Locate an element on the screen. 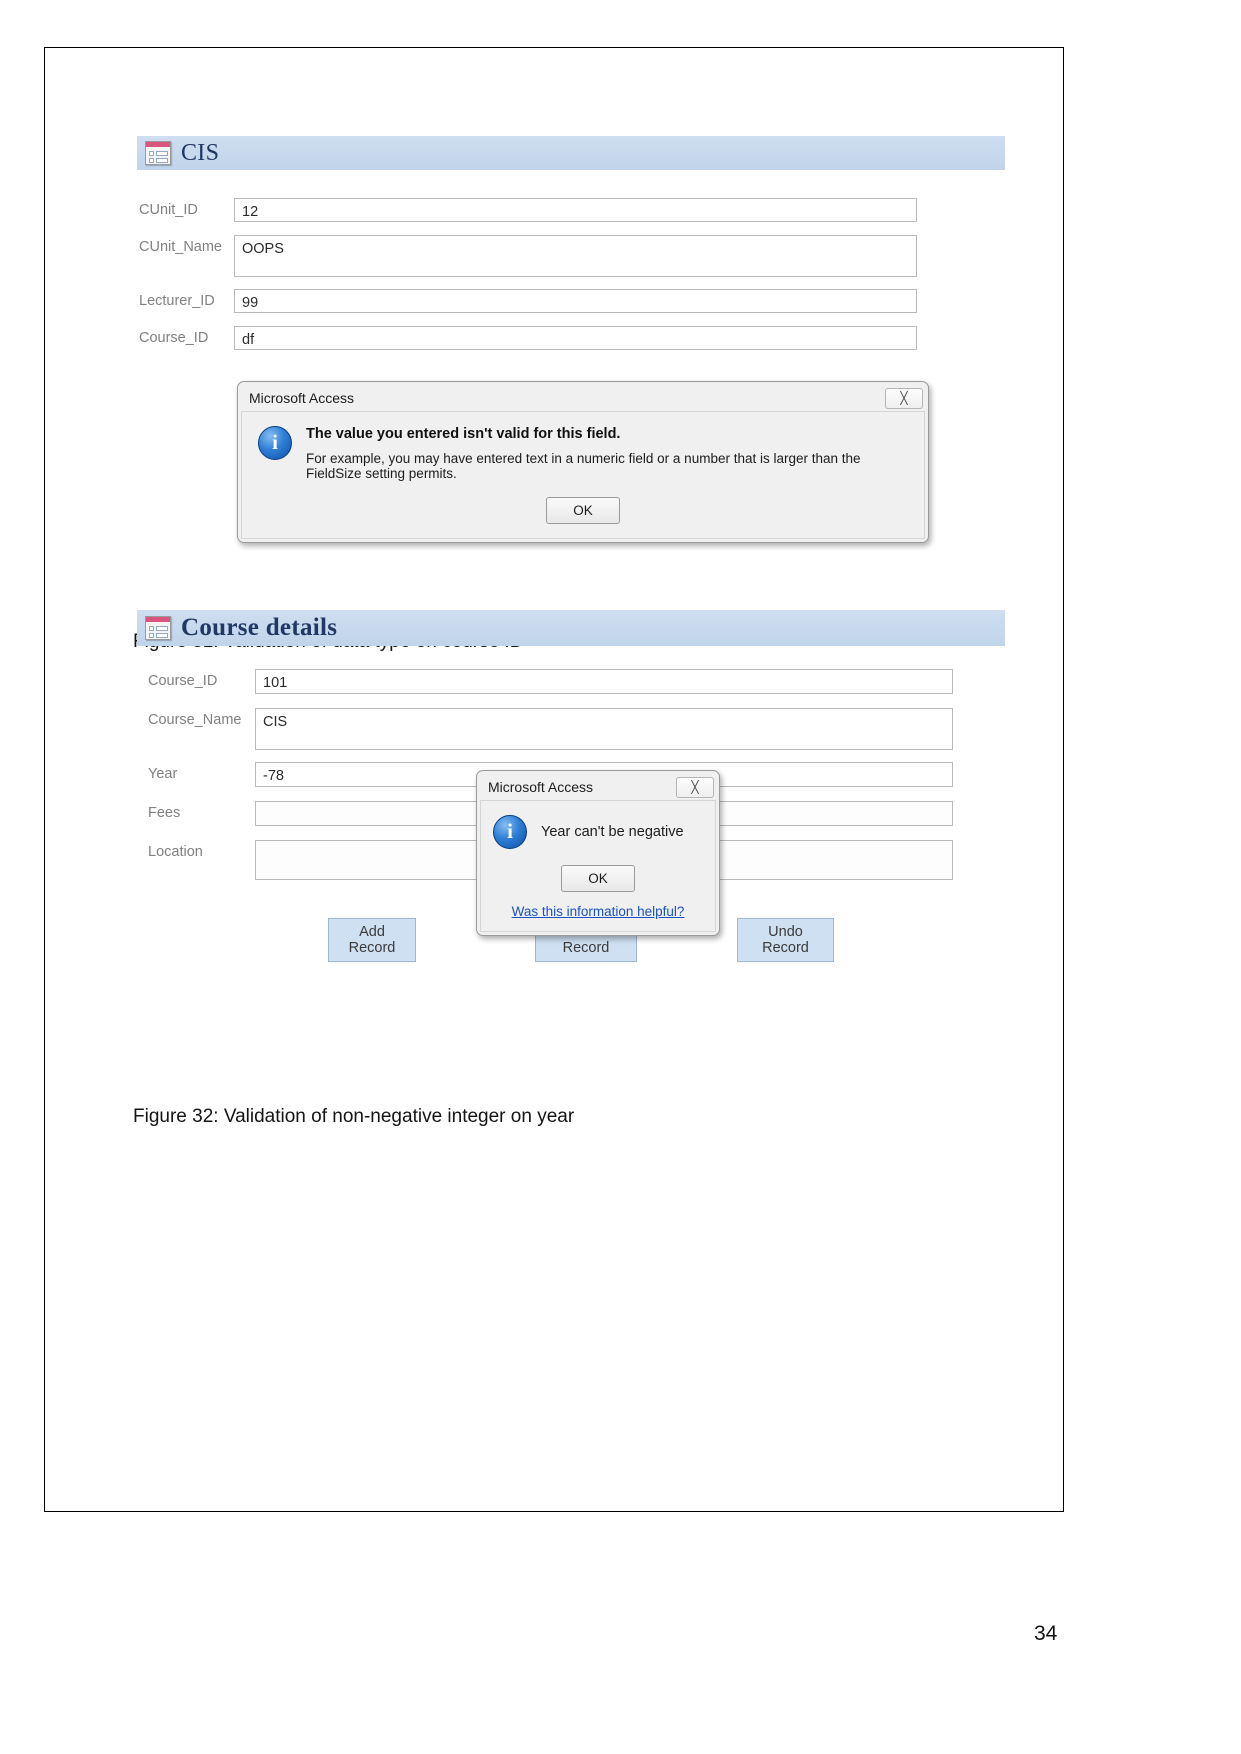  field-row-cunit-name: CUnit_Name OOPS is located at coordinates (529, 256).